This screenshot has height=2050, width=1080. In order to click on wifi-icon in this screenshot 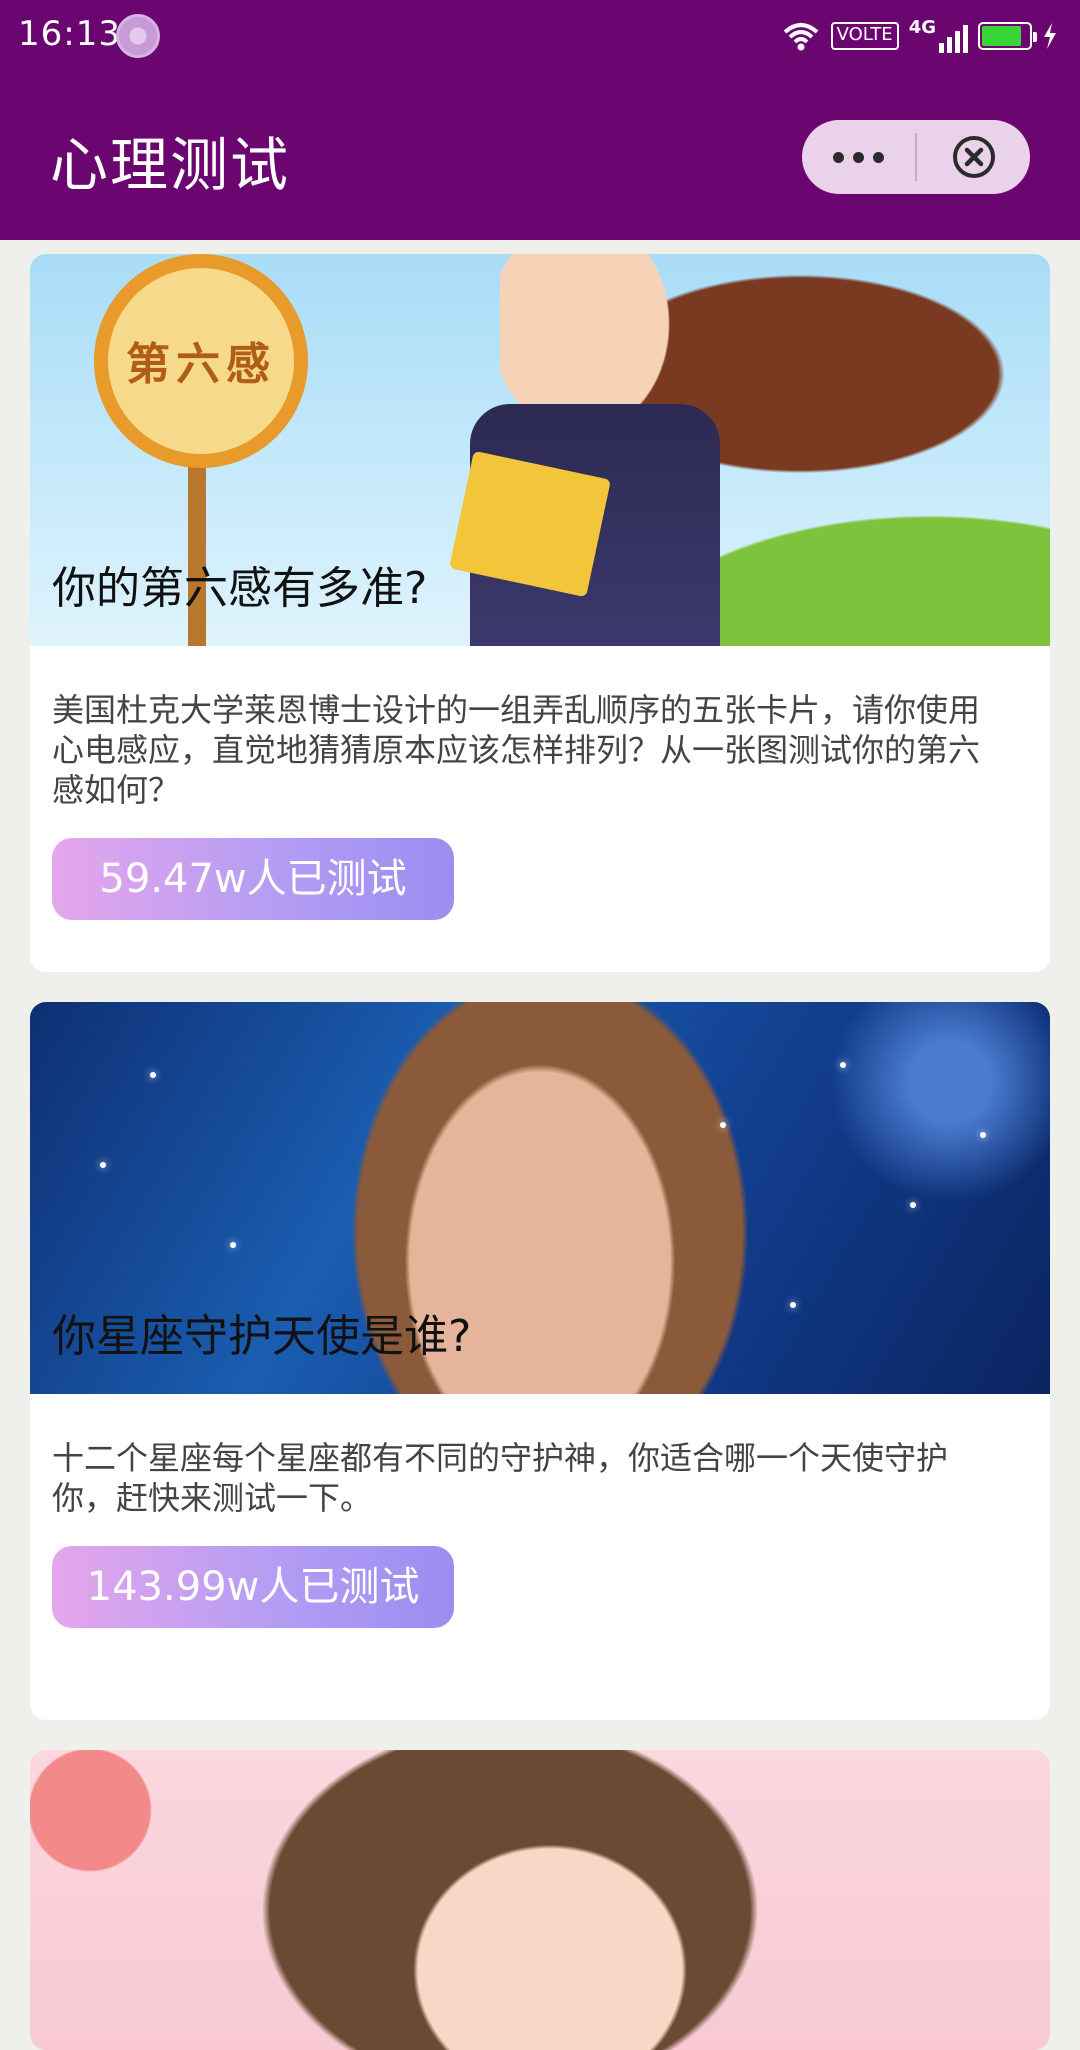, I will do `click(800, 37)`.